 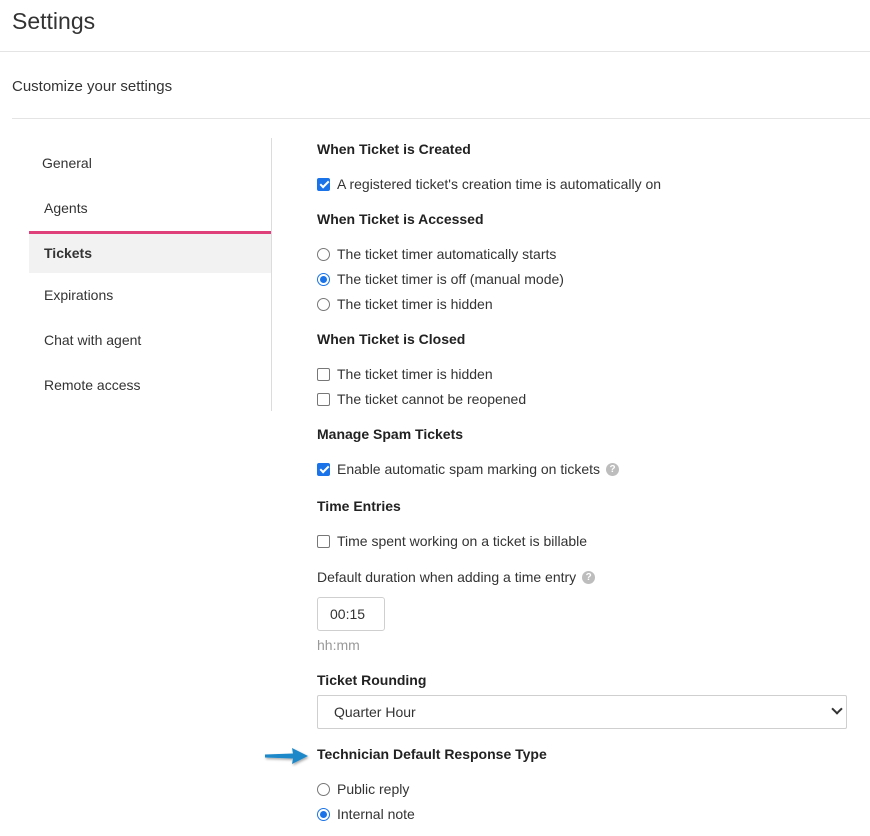 What do you see at coordinates (271, 274) in the screenshot?
I see `sidebar-divider` at bounding box center [271, 274].